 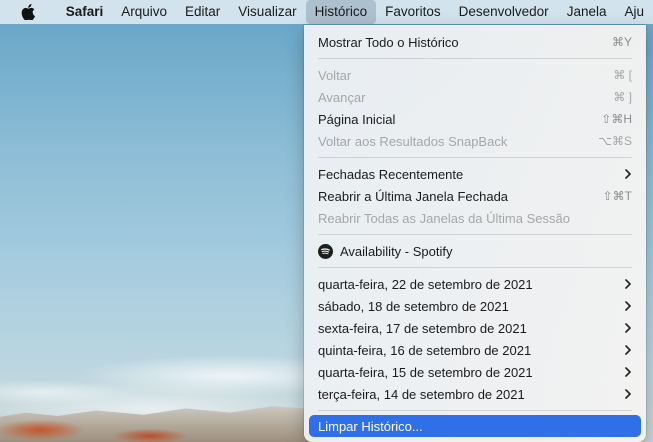 What do you see at coordinates (475, 251) in the screenshot?
I see `menu-item-history-spotify: Availability - Spotify` at bounding box center [475, 251].